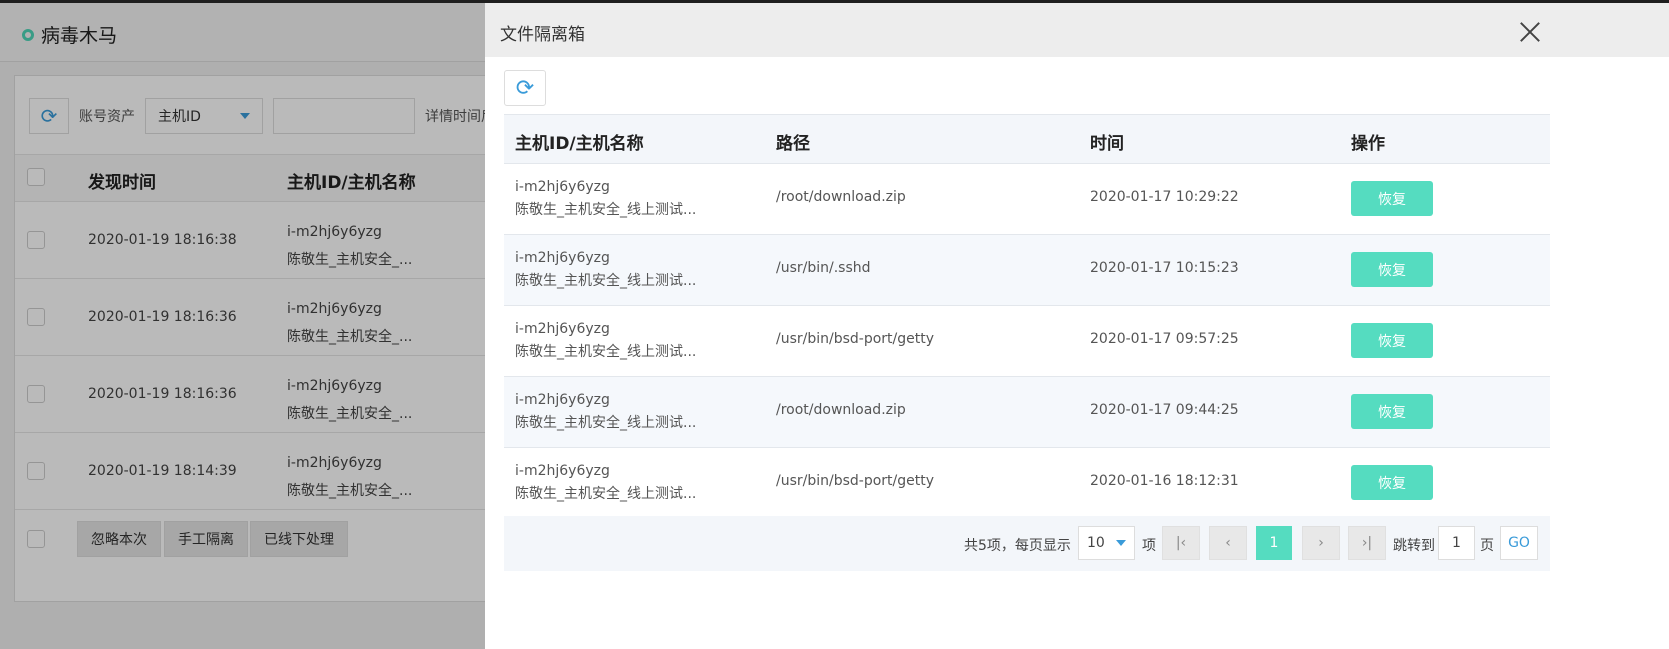  Describe the element at coordinates (1149, 546) in the screenshot. I see `page-size-unit: 项` at that location.